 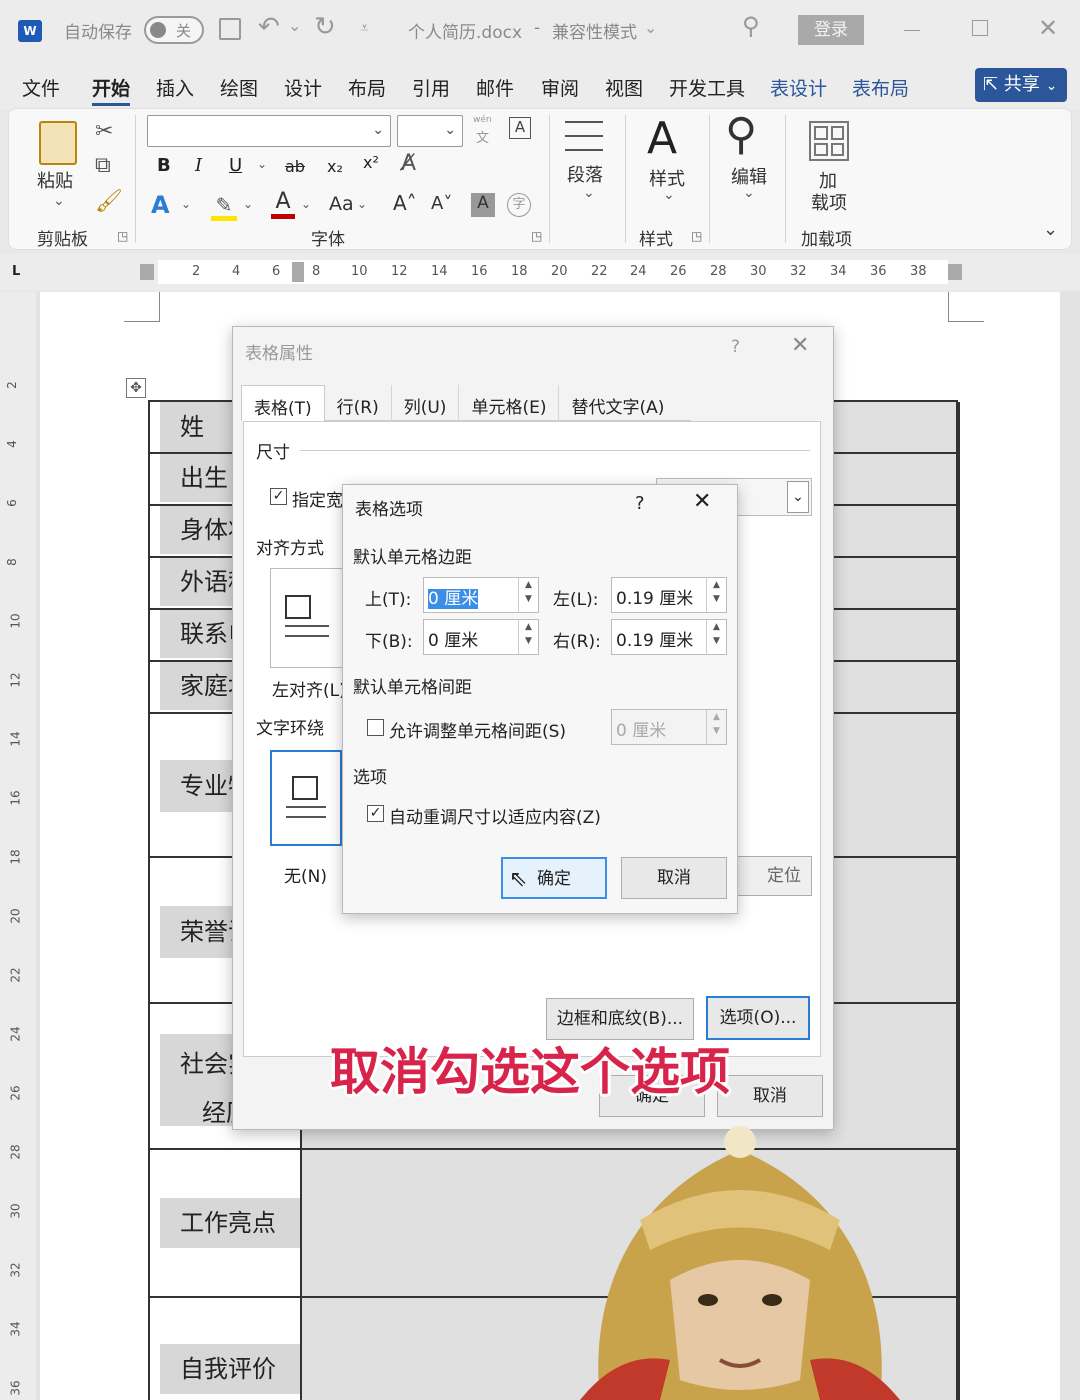 I want to click on tab-design: 设计, so click(x=303, y=87).